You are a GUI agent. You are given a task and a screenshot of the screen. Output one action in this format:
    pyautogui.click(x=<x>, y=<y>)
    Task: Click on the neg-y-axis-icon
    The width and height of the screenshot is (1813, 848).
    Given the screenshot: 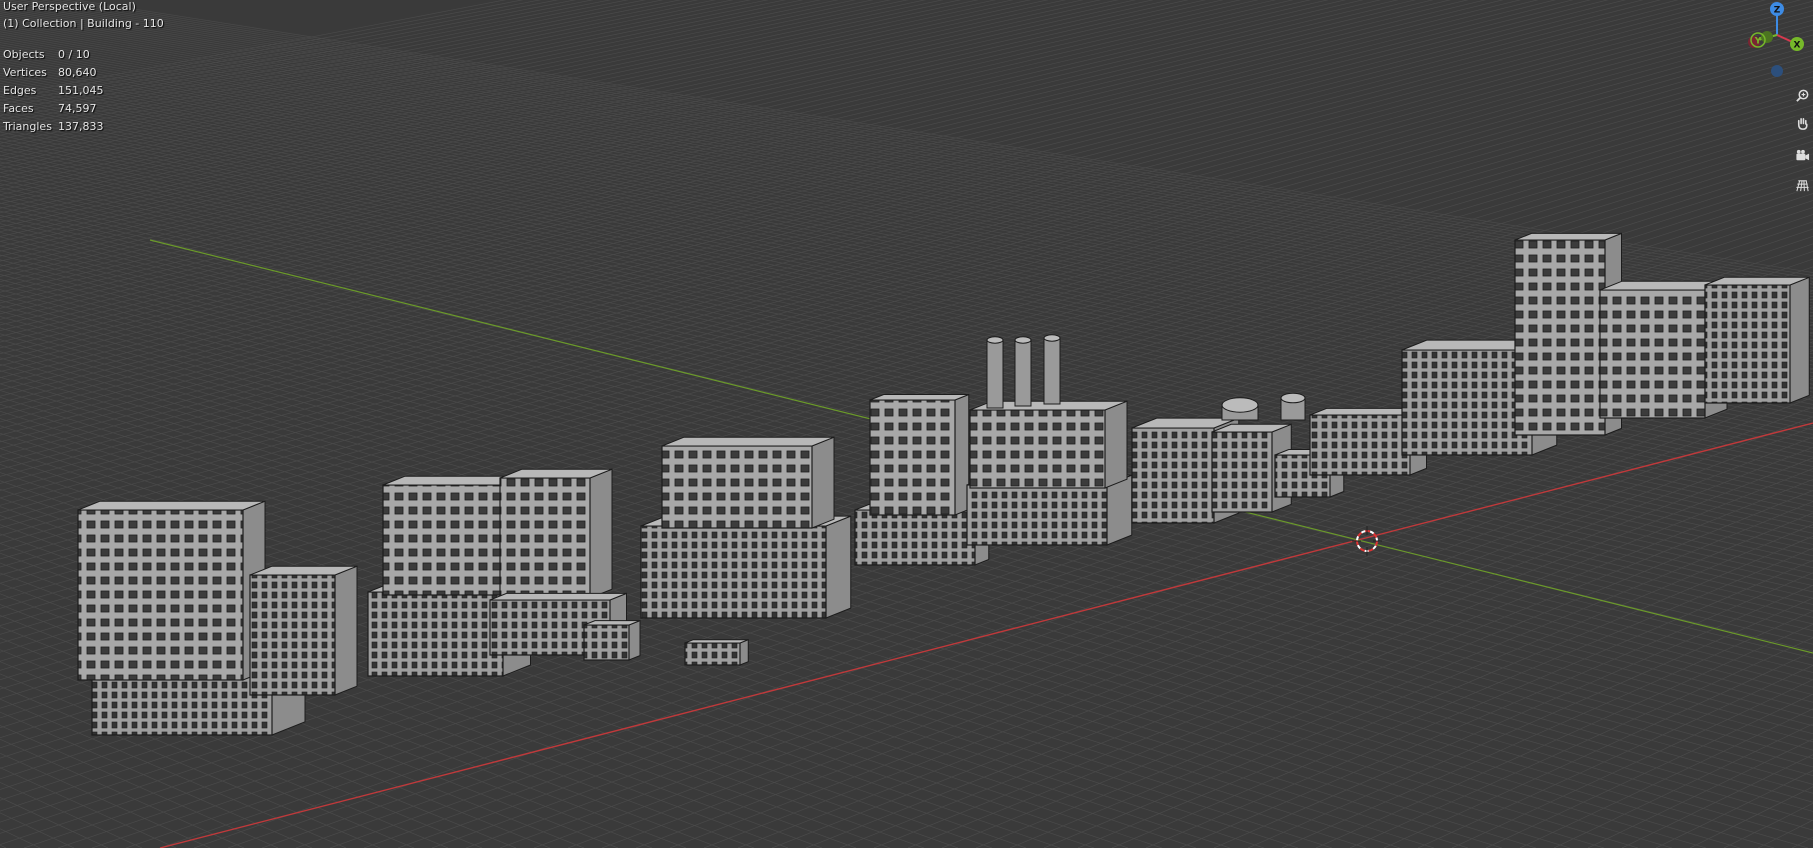 What is the action you would take?
    pyautogui.click(x=1767, y=37)
    